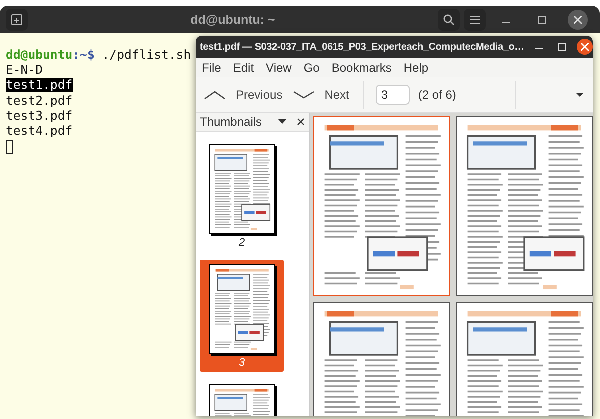  What do you see at coordinates (242, 316) in the screenshot?
I see `page-thumbnail: 3` at bounding box center [242, 316].